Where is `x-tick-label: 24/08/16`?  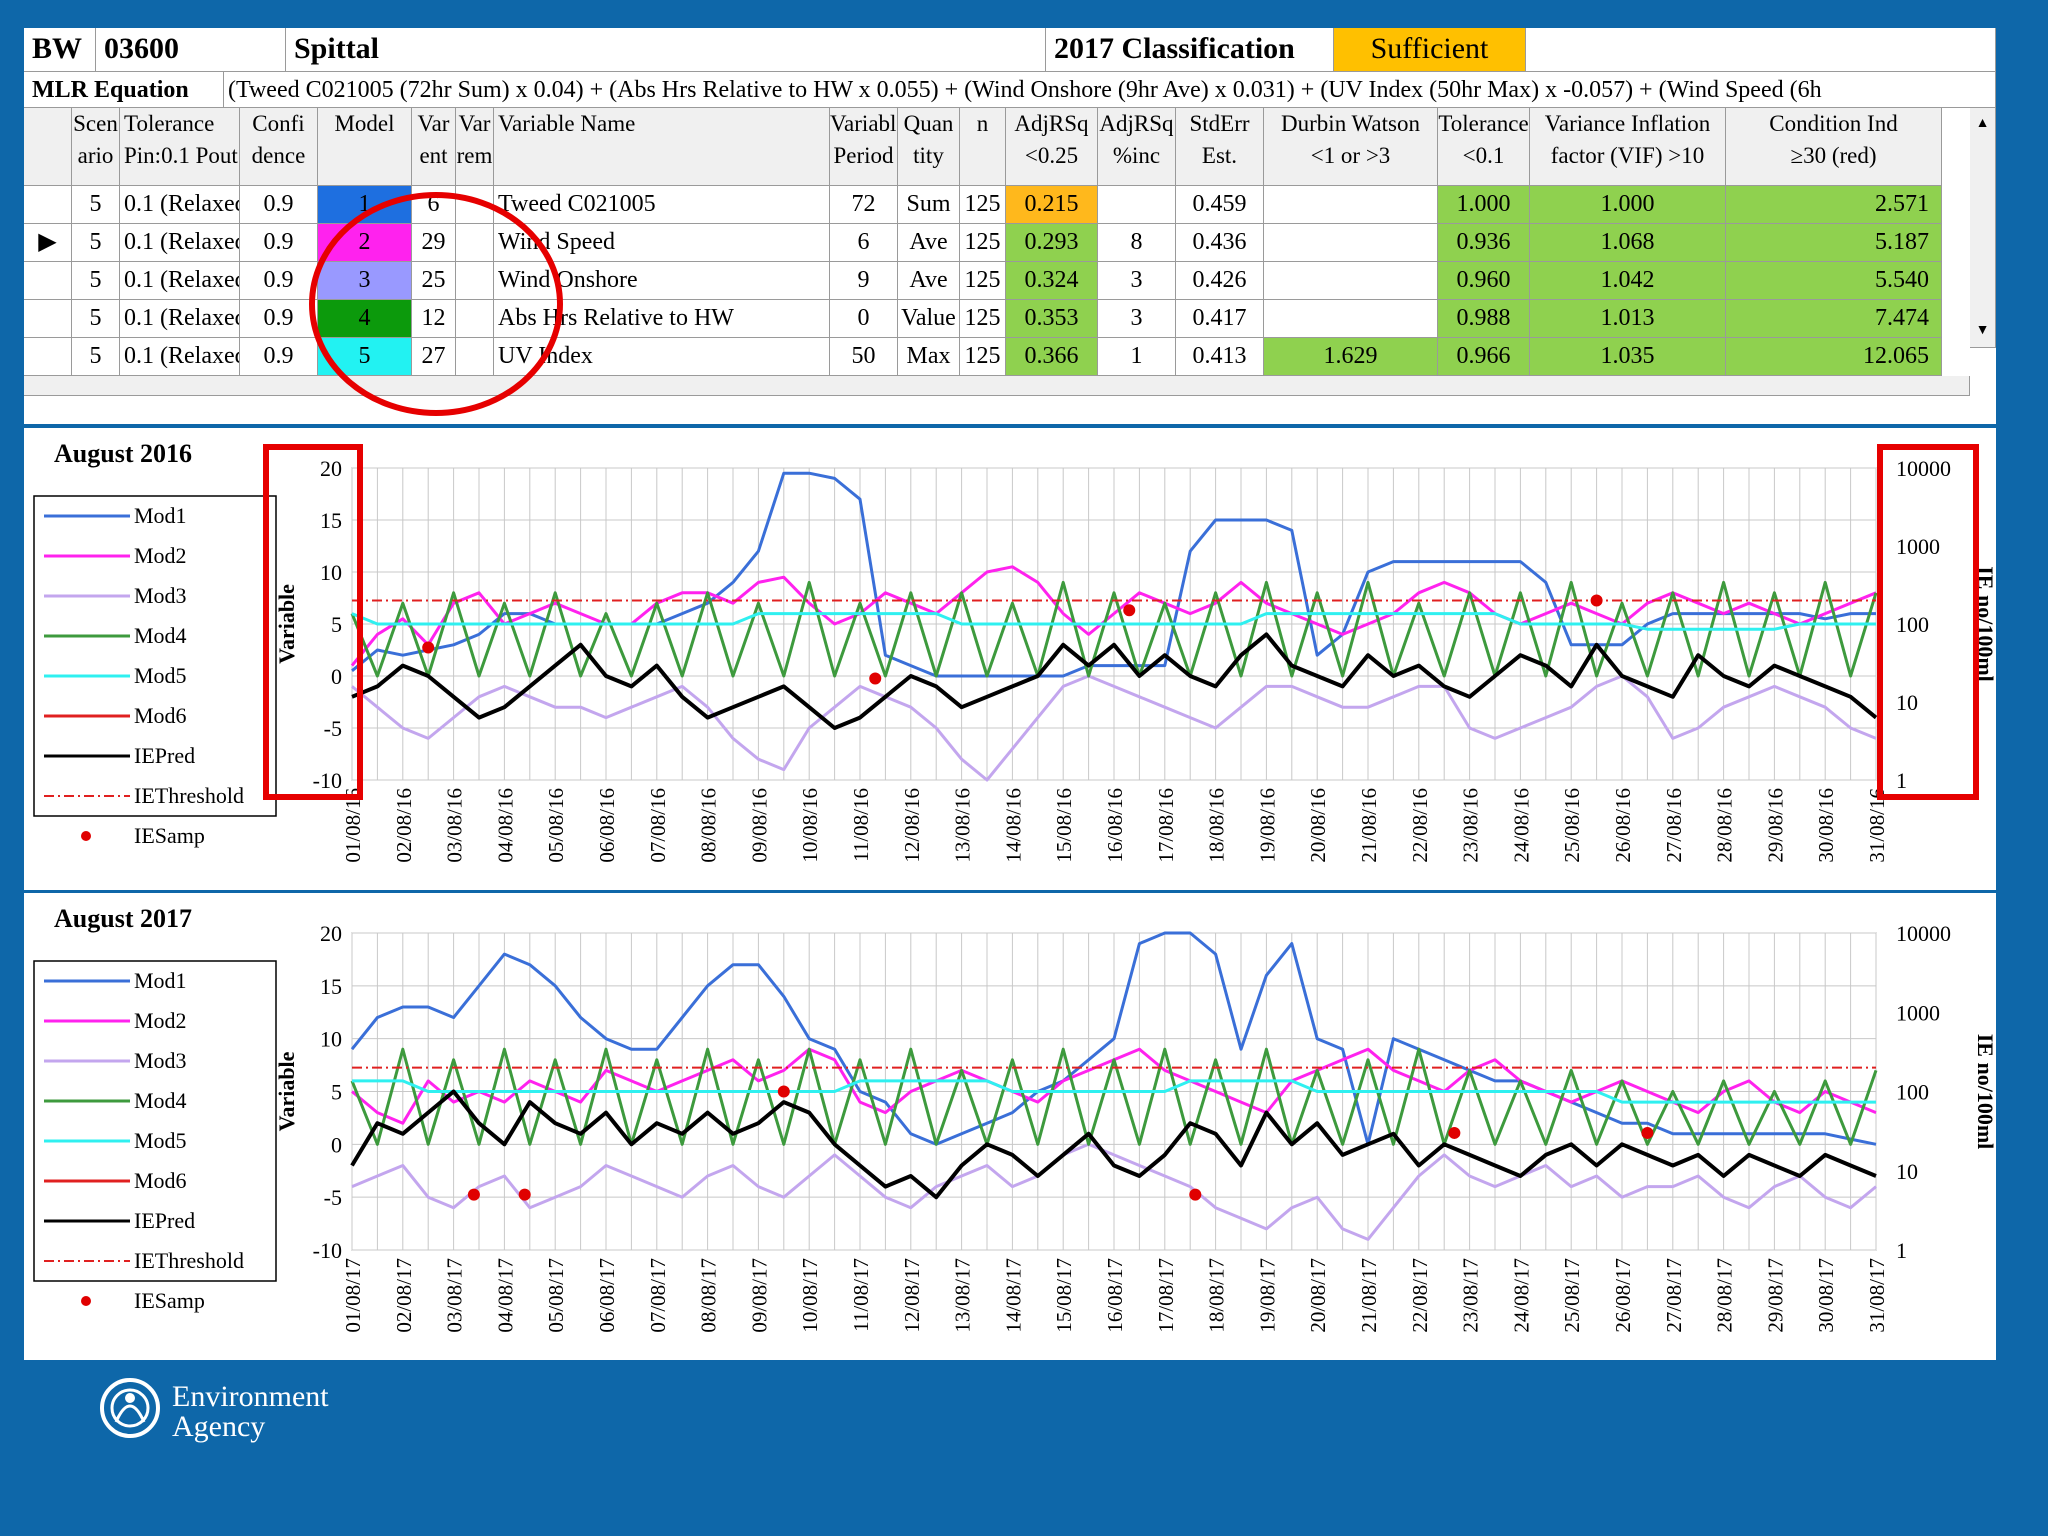 x-tick-label: 24/08/16 is located at coordinates (1521, 825).